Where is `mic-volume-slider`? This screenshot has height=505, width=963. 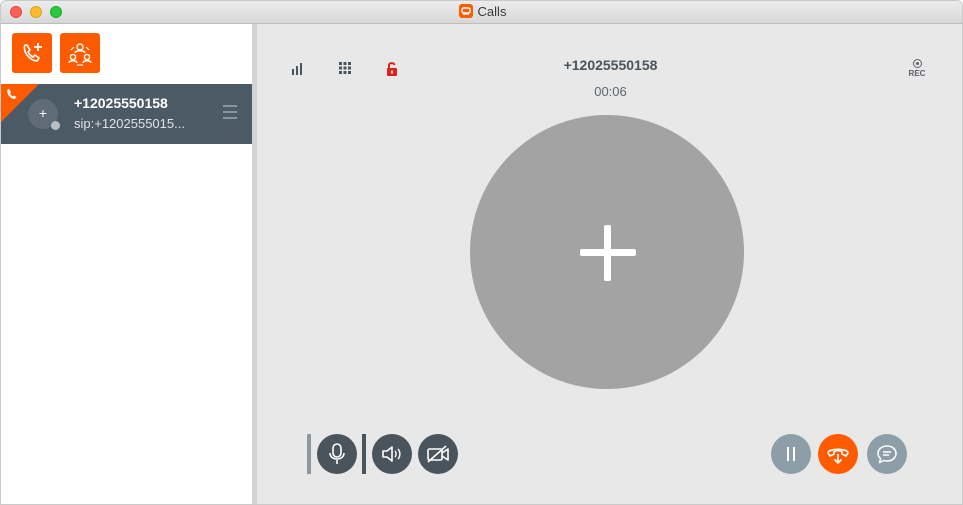 mic-volume-slider is located at coordinates (309, 454).